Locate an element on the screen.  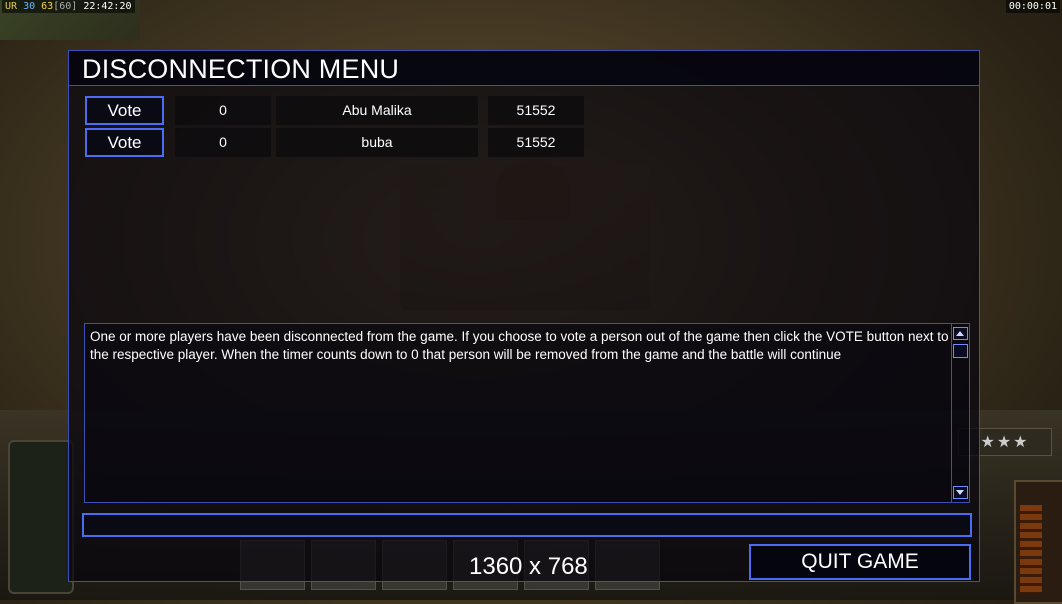
game-timer: 00:00:01 is located at coordinates (1032, 6).